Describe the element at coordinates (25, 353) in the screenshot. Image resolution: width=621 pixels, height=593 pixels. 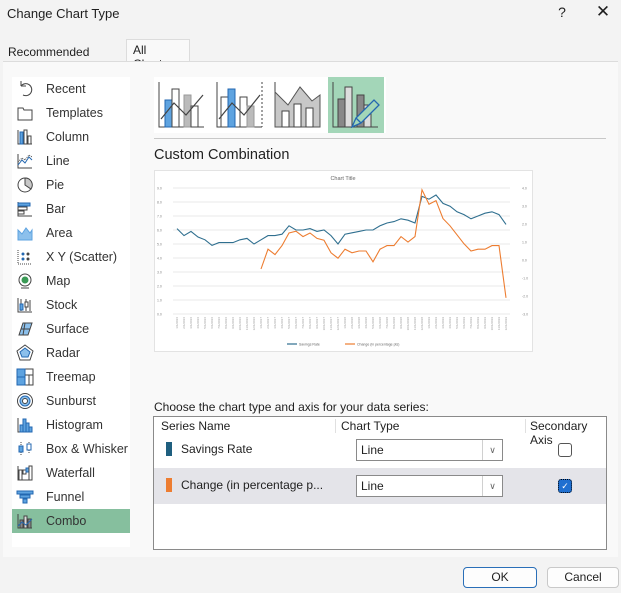
I see `radar-chart-icon` at that location.